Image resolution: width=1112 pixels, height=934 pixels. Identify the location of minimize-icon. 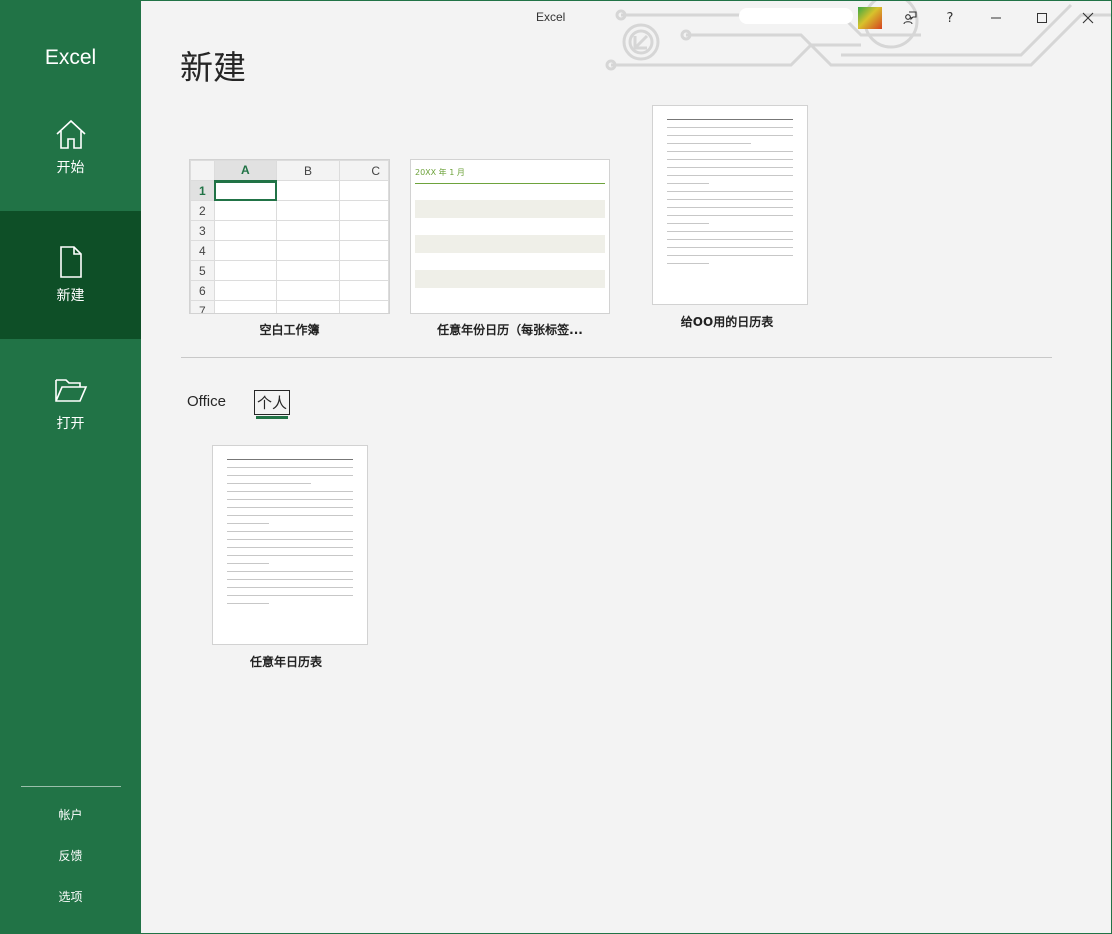
(996, 18).